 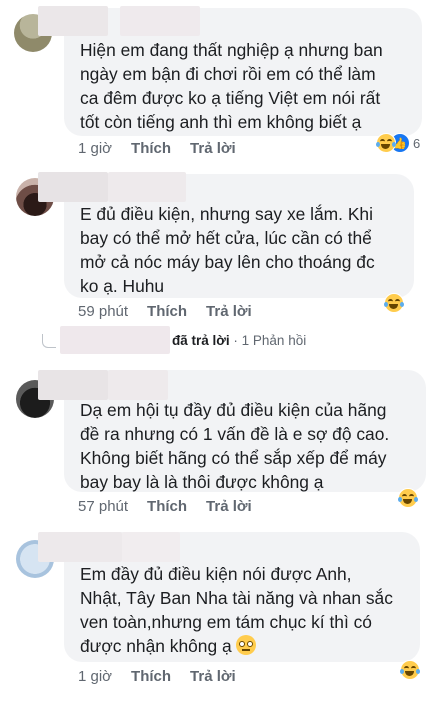 I want to click on comment-timestamp: 59 phút, so click(x=103, y=311).